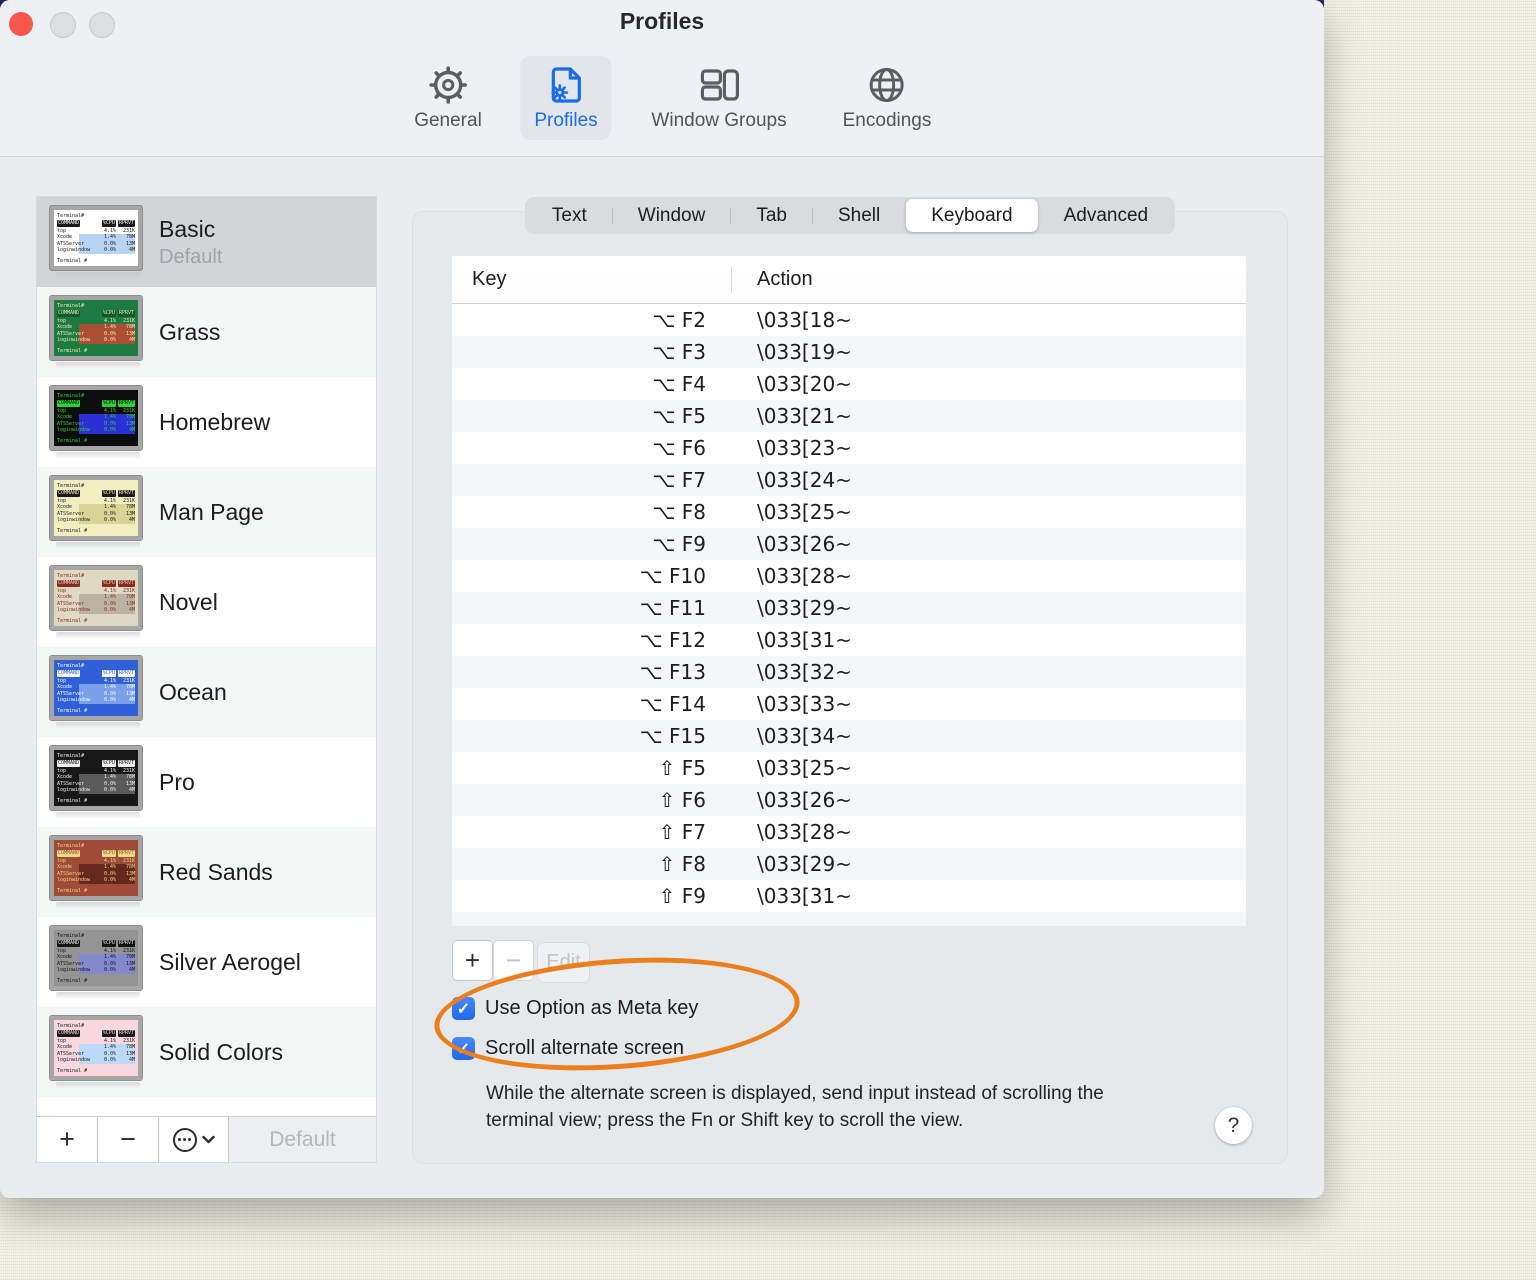  What do you see at coordinates (849, 736) in the screenshot?
I see `table-row: ⌥ F15 \033[34~` at bounding box center [849, 736].